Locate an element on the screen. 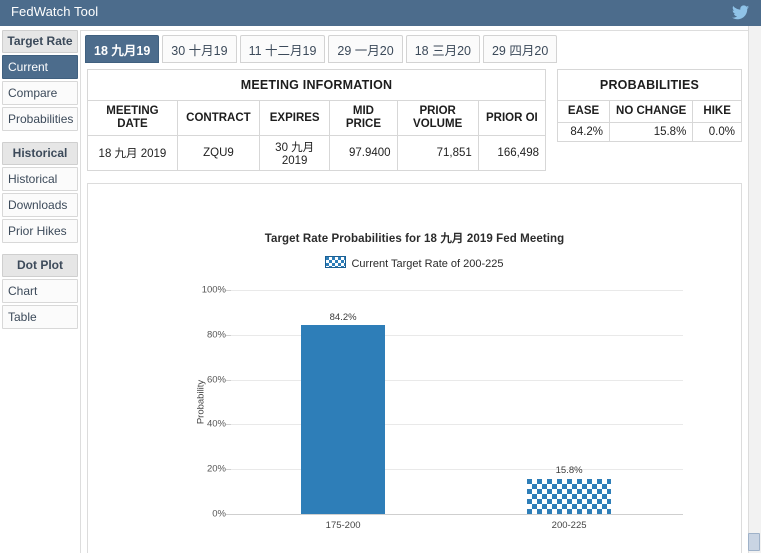 The height and width of the screenshot is (553, 761). cell-ease: 84.2% is located at coordinates (583, 132).